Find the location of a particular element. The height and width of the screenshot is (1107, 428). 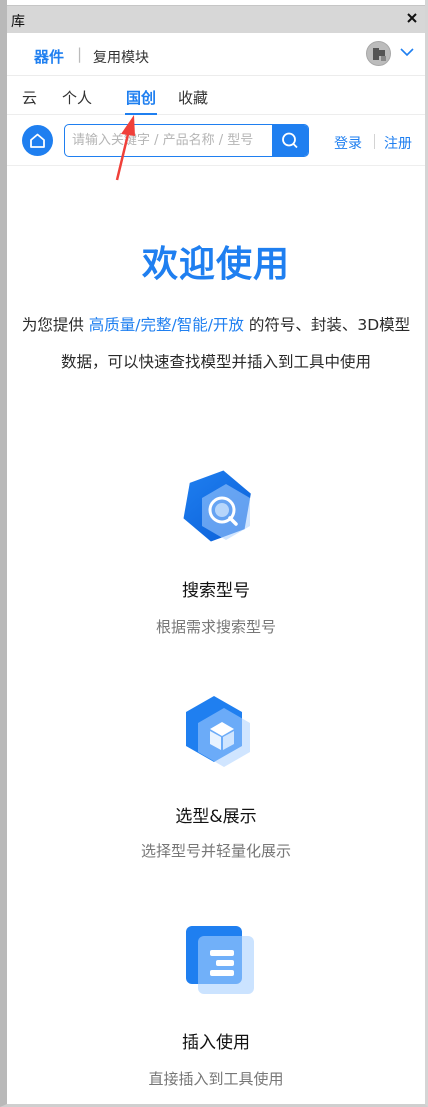

register-link: 注册 is located at coordinates (398, 143).